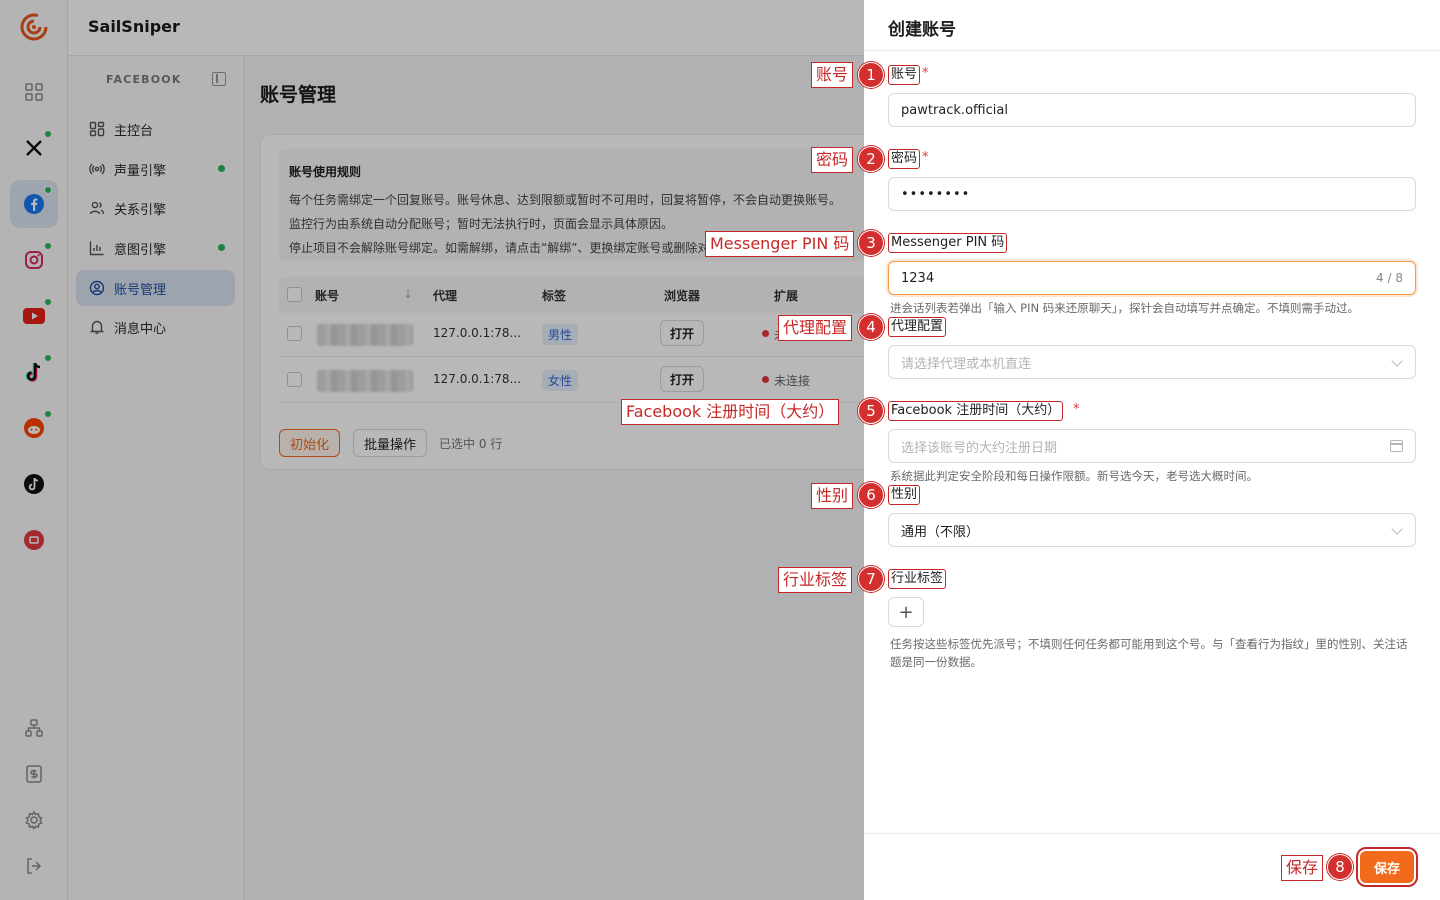 This screenshot has height=900, width=1440. What do you see at coordinates (904, 495) in the screenshot?
I see `gender-label: 性别` at bounding box center [904, 495].